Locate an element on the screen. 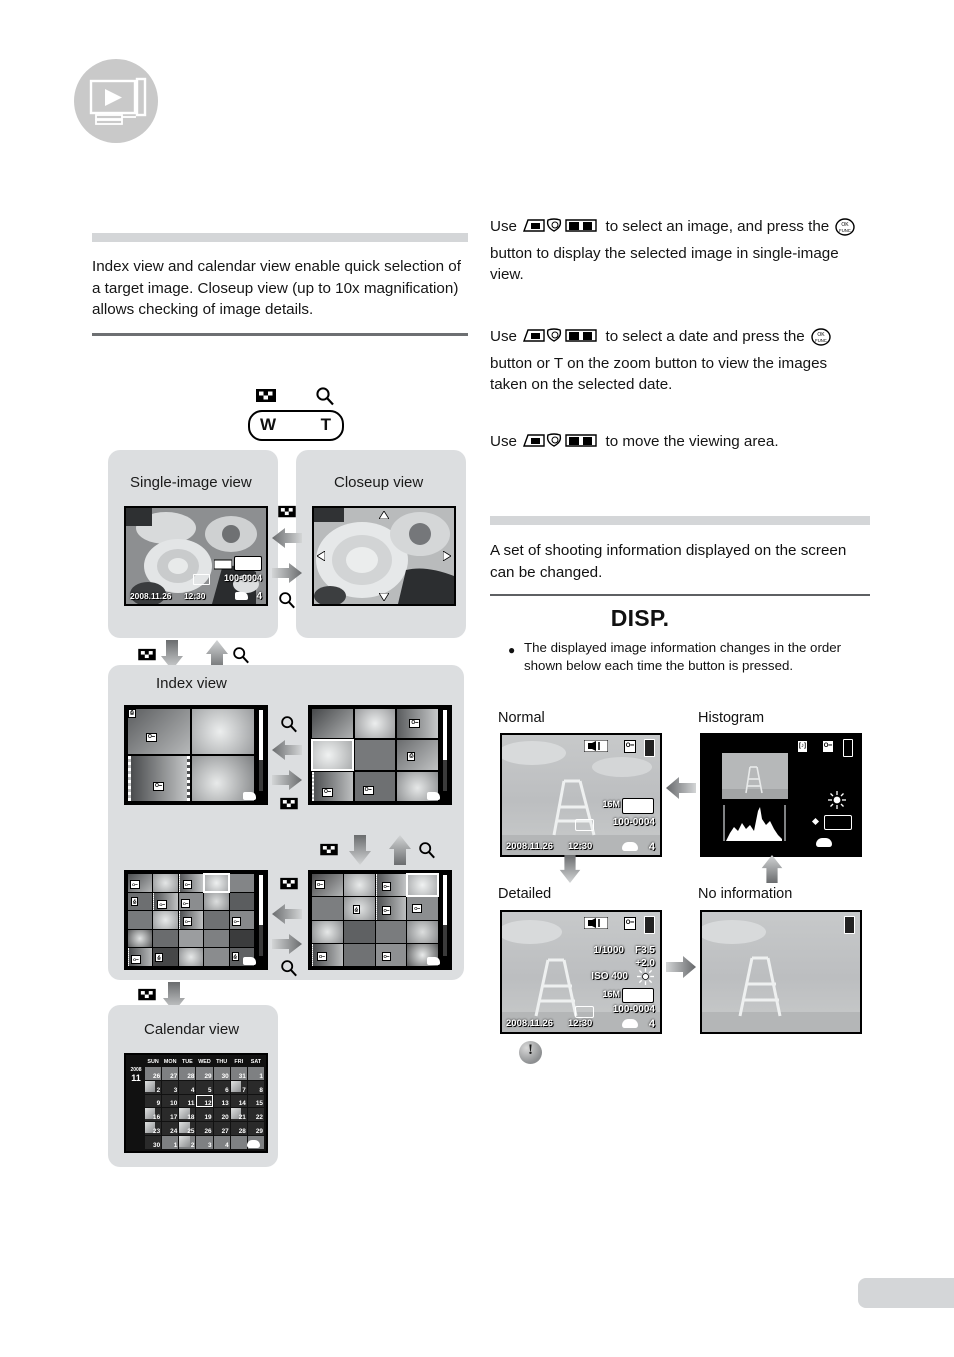 Image resolution: width=954 pixels, height=1357 pixels. calendar-day is located at coordinates (238, 1142).